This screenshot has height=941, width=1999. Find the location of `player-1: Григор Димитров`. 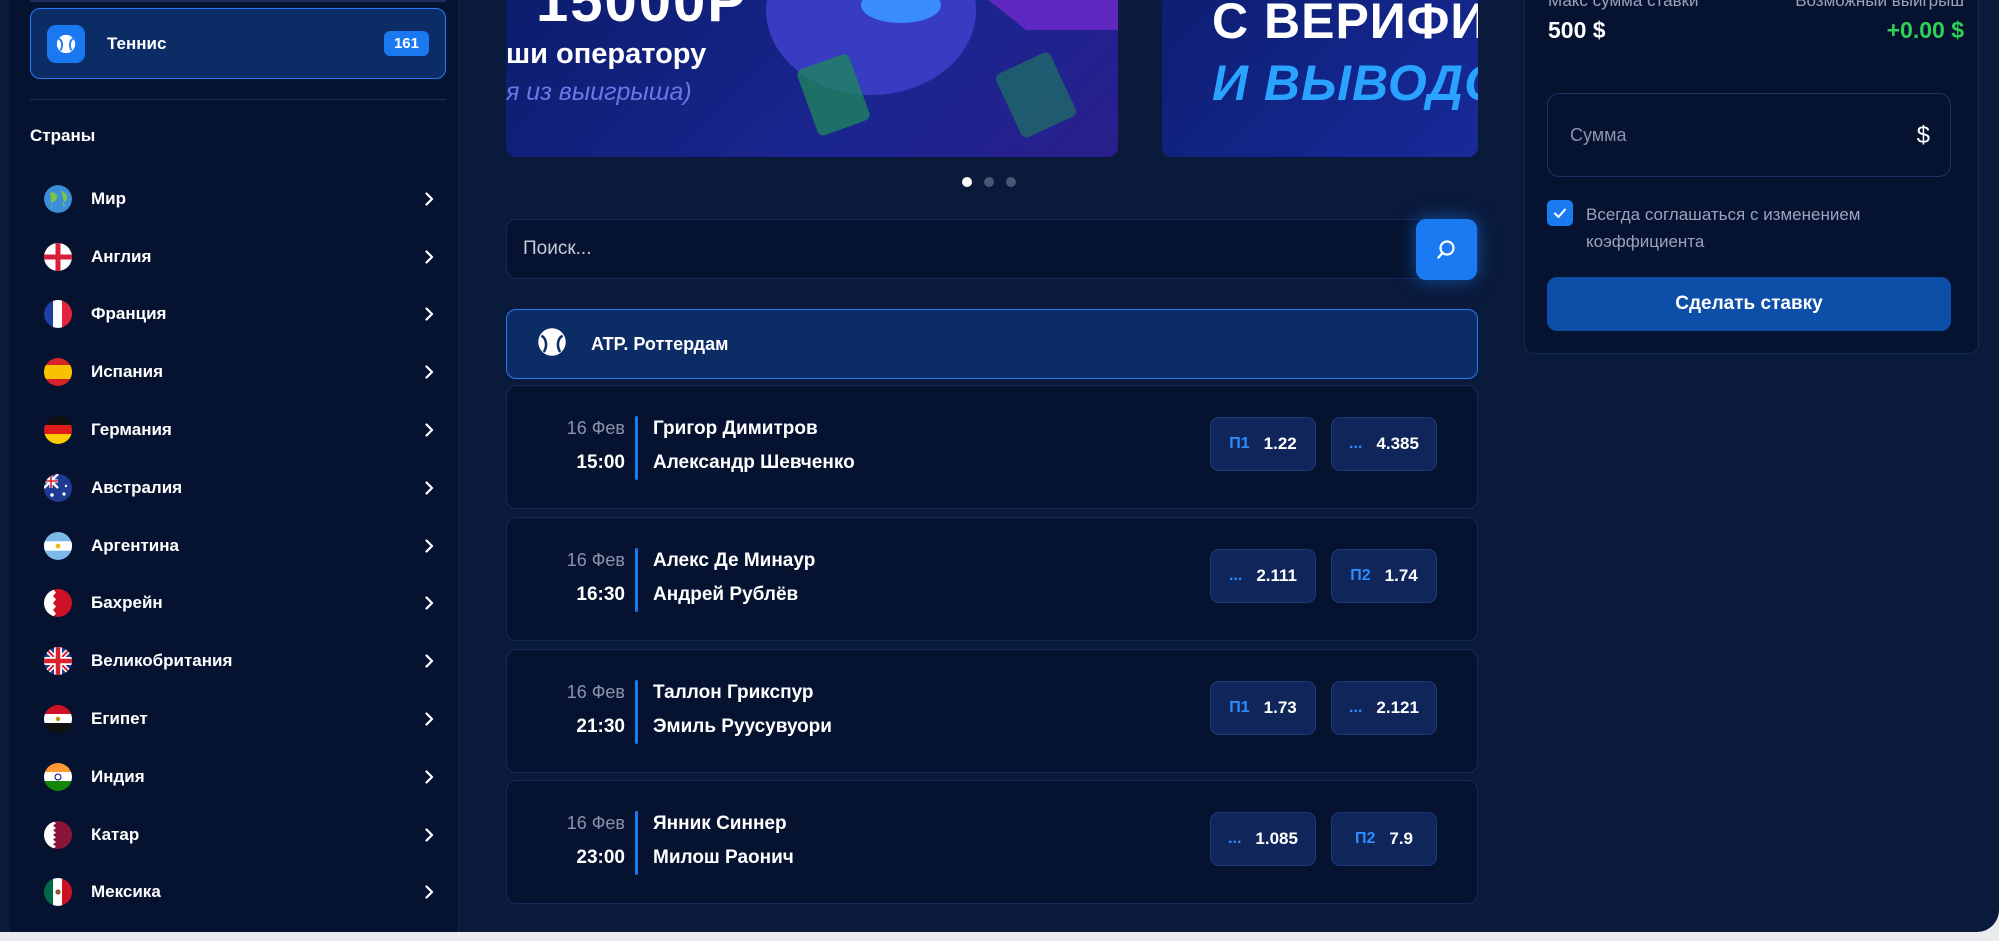

player-1: Григор Димитров is located at coordinates (735, 428).